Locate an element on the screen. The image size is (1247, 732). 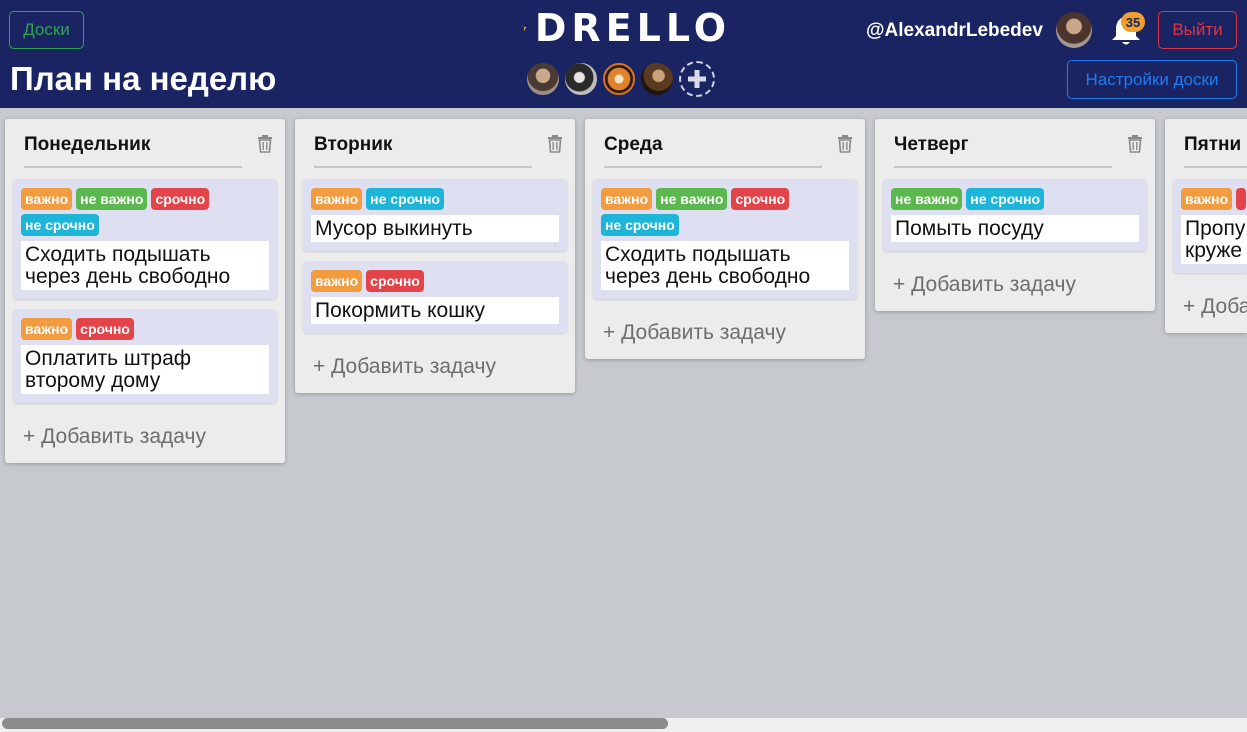
board-settings-button: Настройки доски is located at coordinates (1152, 79).